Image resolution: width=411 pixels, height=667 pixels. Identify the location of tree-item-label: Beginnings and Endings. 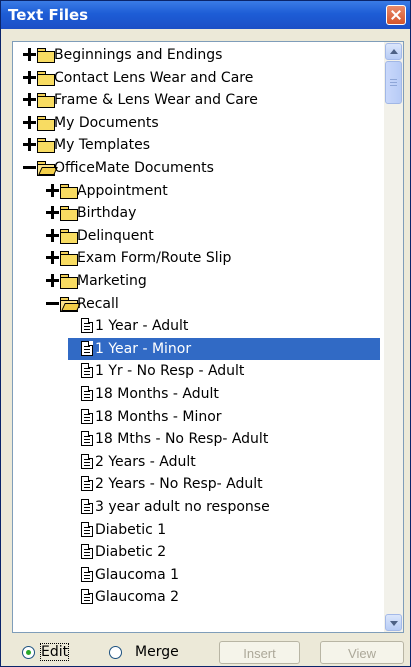
(138, 55).